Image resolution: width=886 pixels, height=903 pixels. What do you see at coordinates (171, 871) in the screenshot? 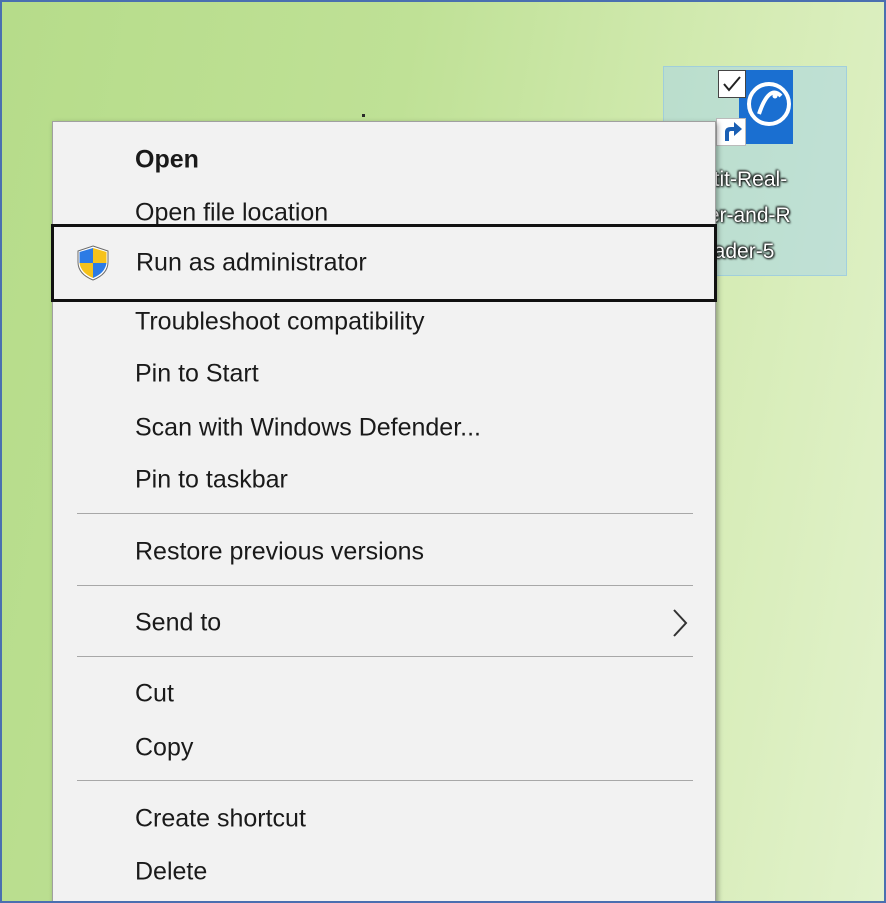
I see `menu-item-label: Delete` at bounding box center [171, 871].